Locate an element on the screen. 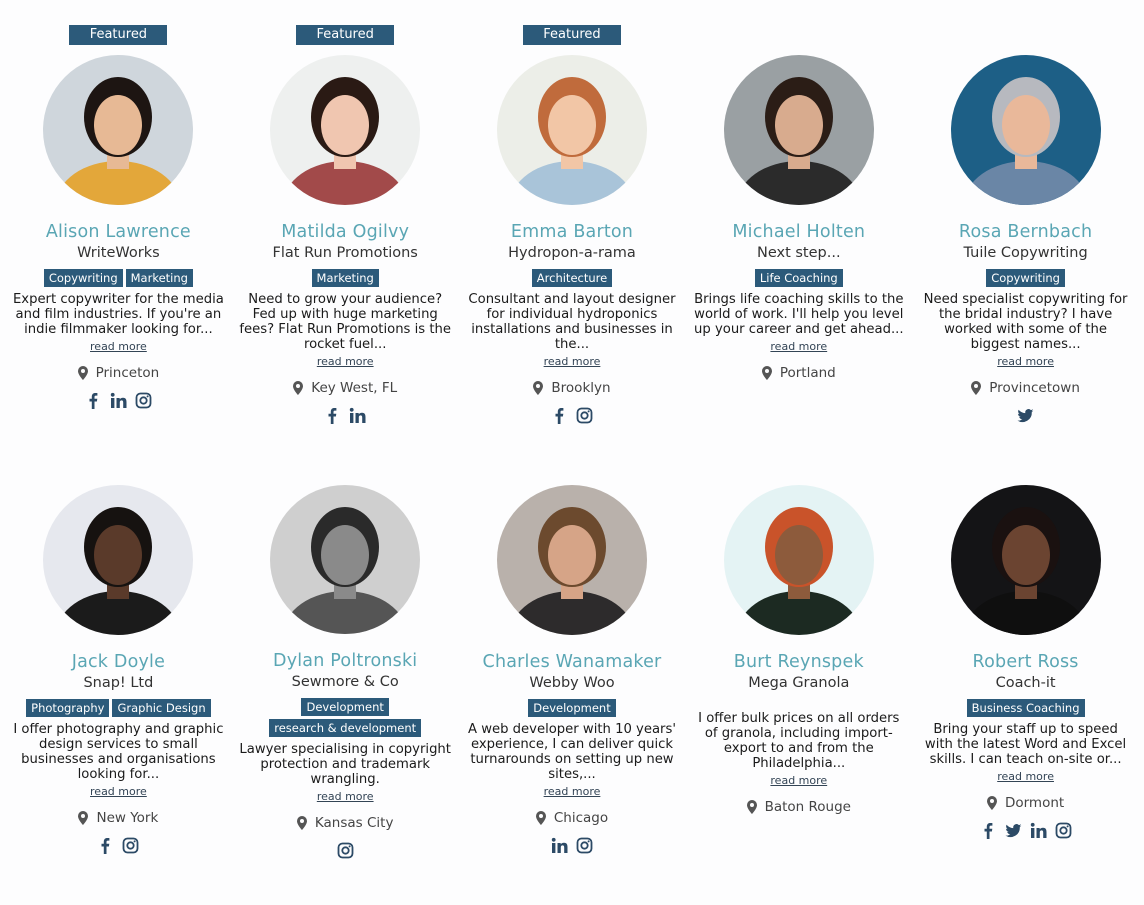  location: Kansas City is located at coordinates (345, 823).